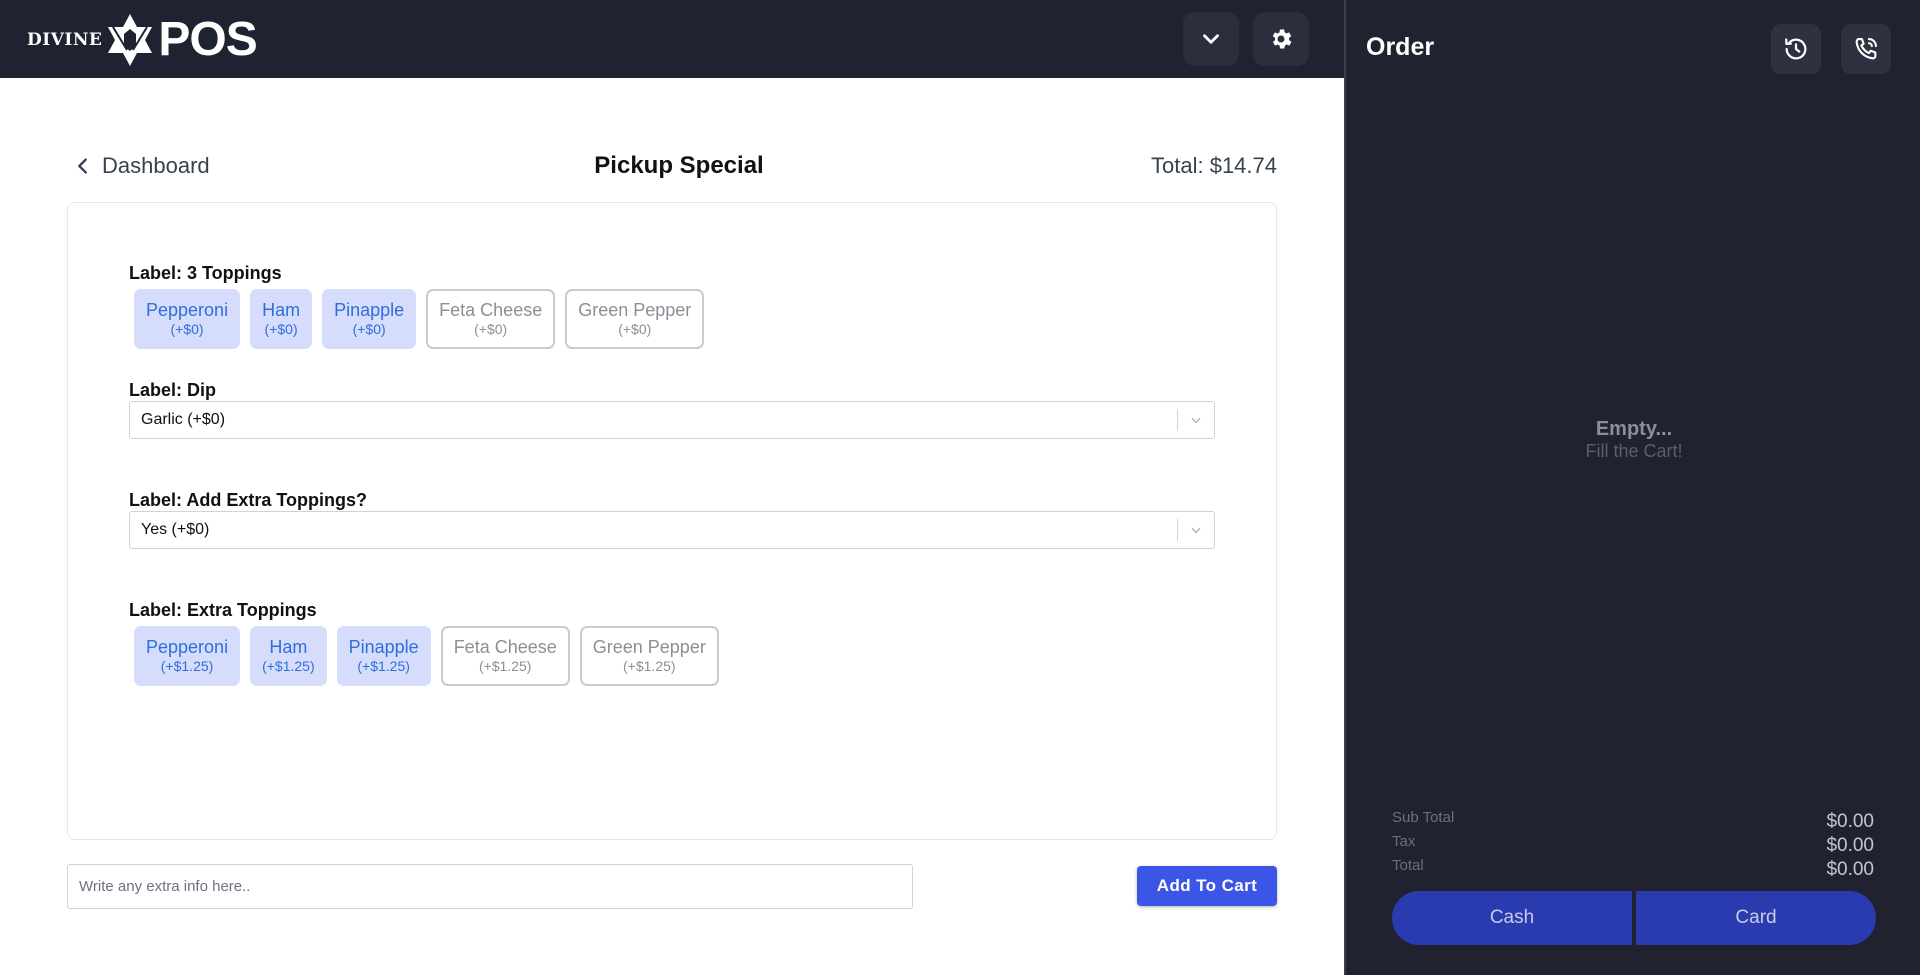 The width and height of the screenshot is (1920, 975). I want to click on brand-small-text: DIVINE, so click(65, 40).